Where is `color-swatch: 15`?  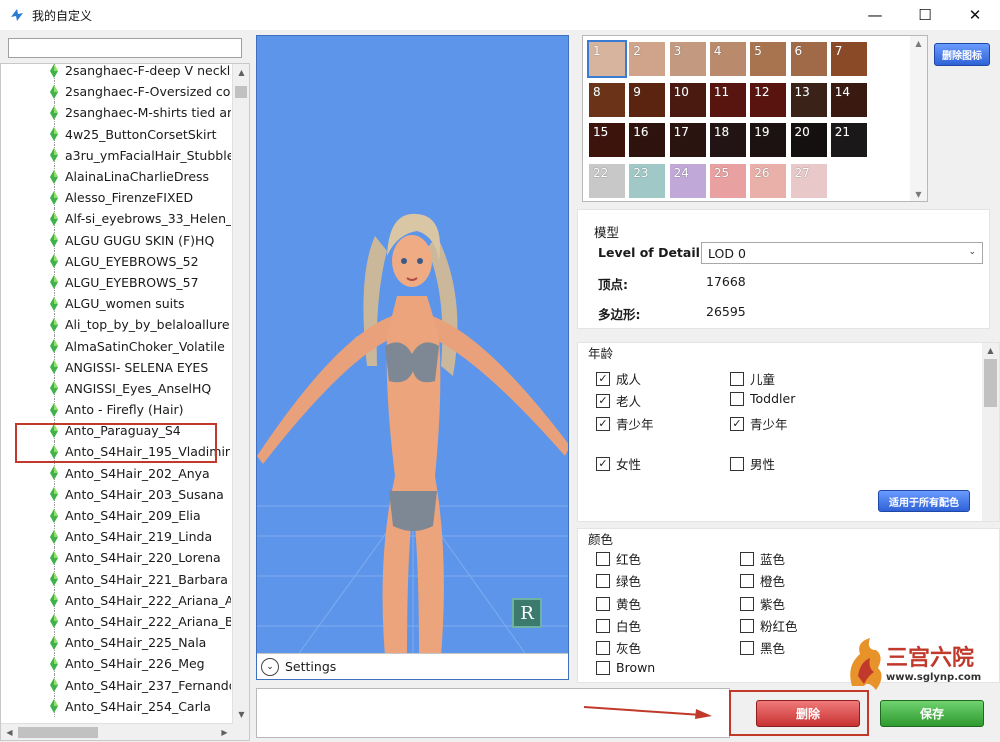 color-swatch: 15 is located at coordinates (607, 140).